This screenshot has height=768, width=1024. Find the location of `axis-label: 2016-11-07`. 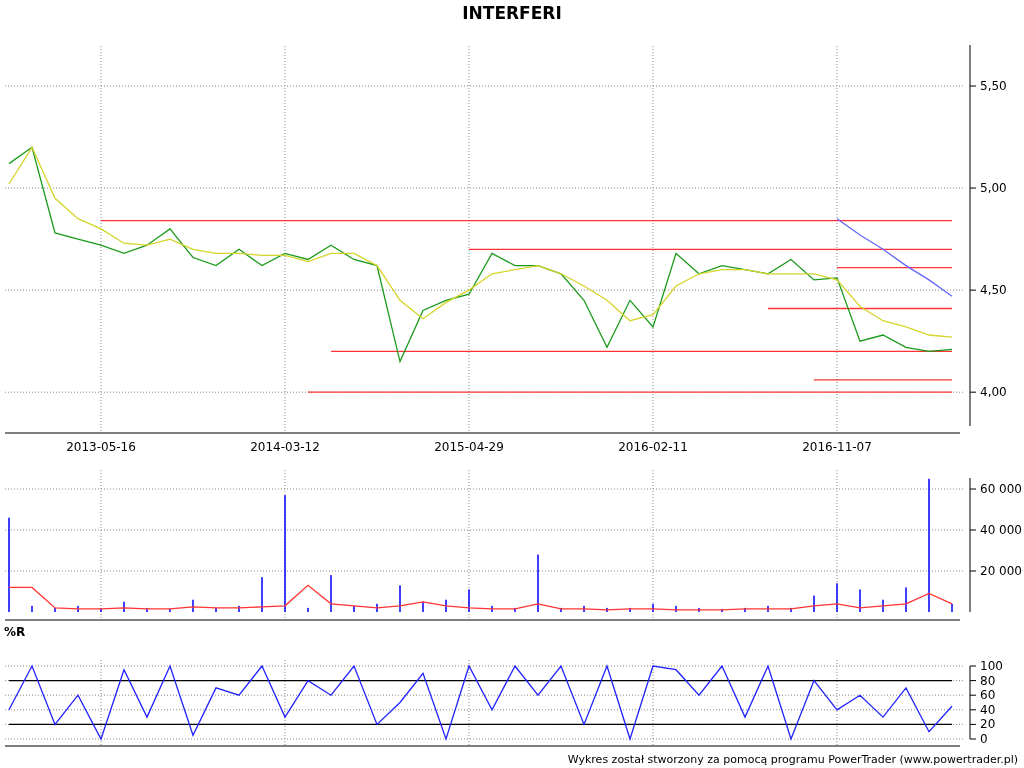

axis-label: 2016-11-07 is located at coordinates (837, 447).